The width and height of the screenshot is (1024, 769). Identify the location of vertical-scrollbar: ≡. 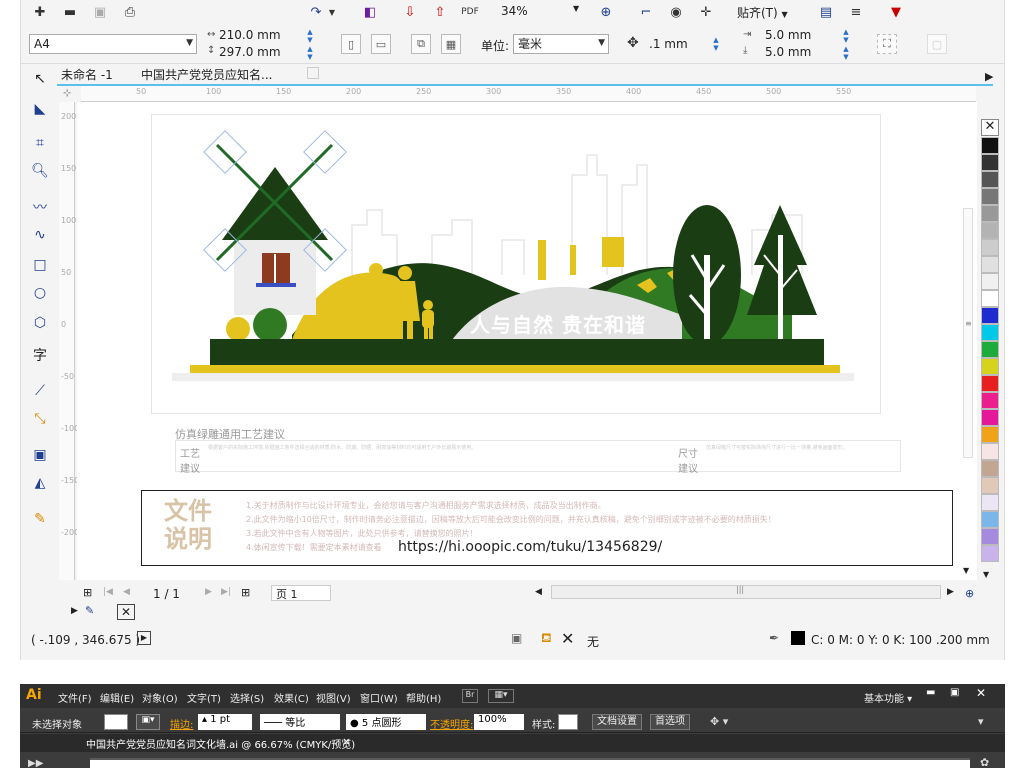
(968, 333).